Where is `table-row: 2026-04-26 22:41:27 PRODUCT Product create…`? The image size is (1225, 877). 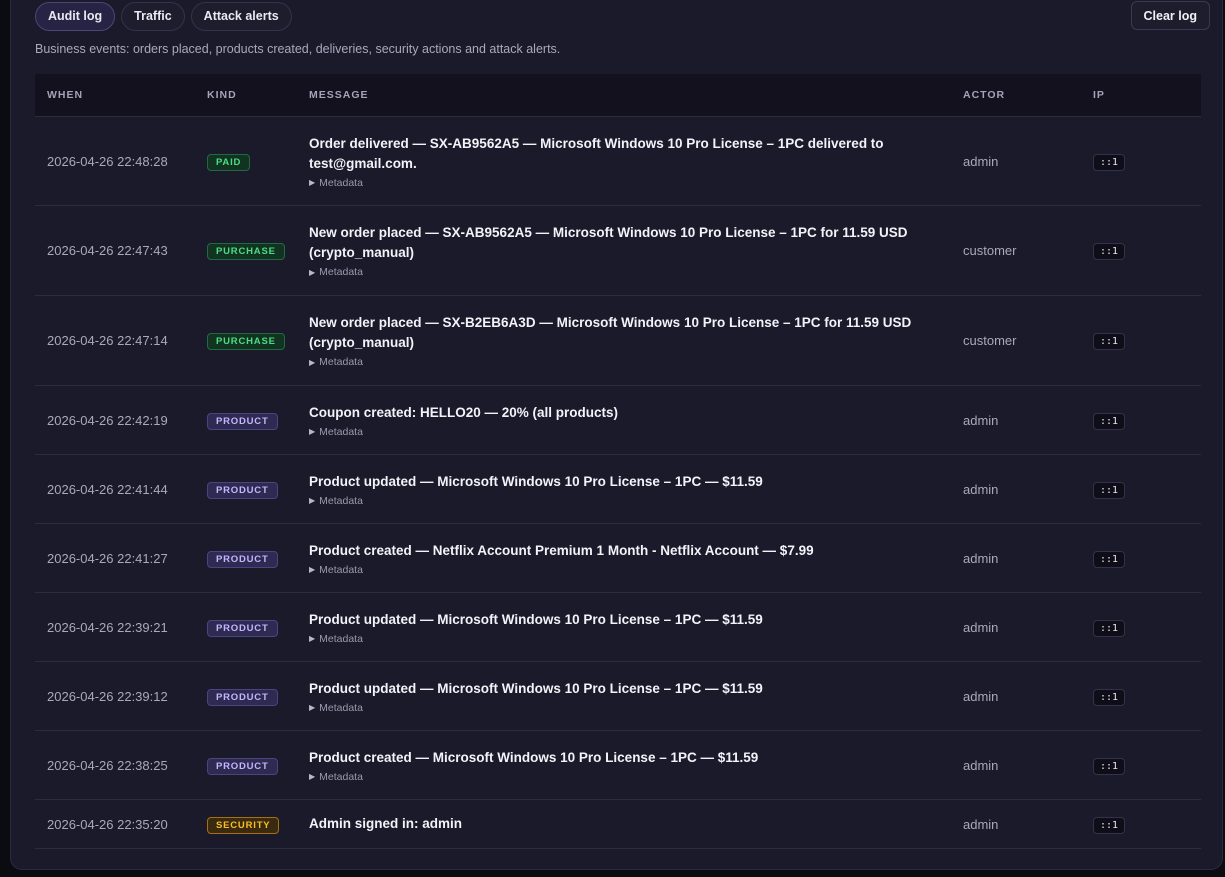 table-row: 2026-04-26 22:41:27 PRODUCT Product create… is located at coordinates (618, 558).